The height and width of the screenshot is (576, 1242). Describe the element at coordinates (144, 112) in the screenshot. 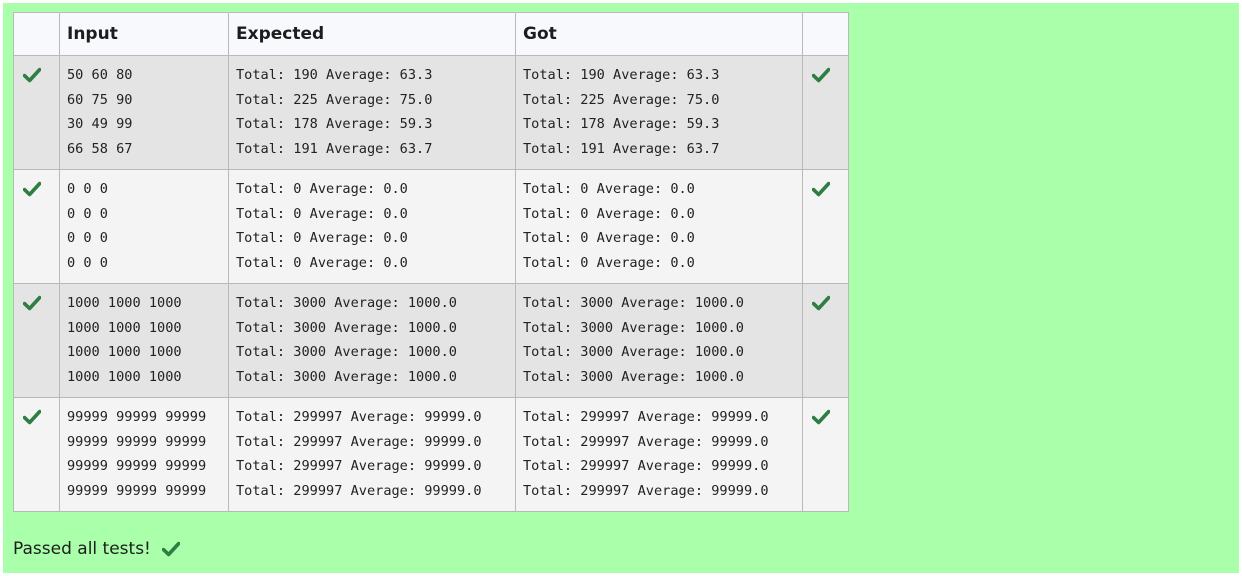

I see `input-cell: 50 60 80 60 75 90 30 49 99 66 58 67` at that location.